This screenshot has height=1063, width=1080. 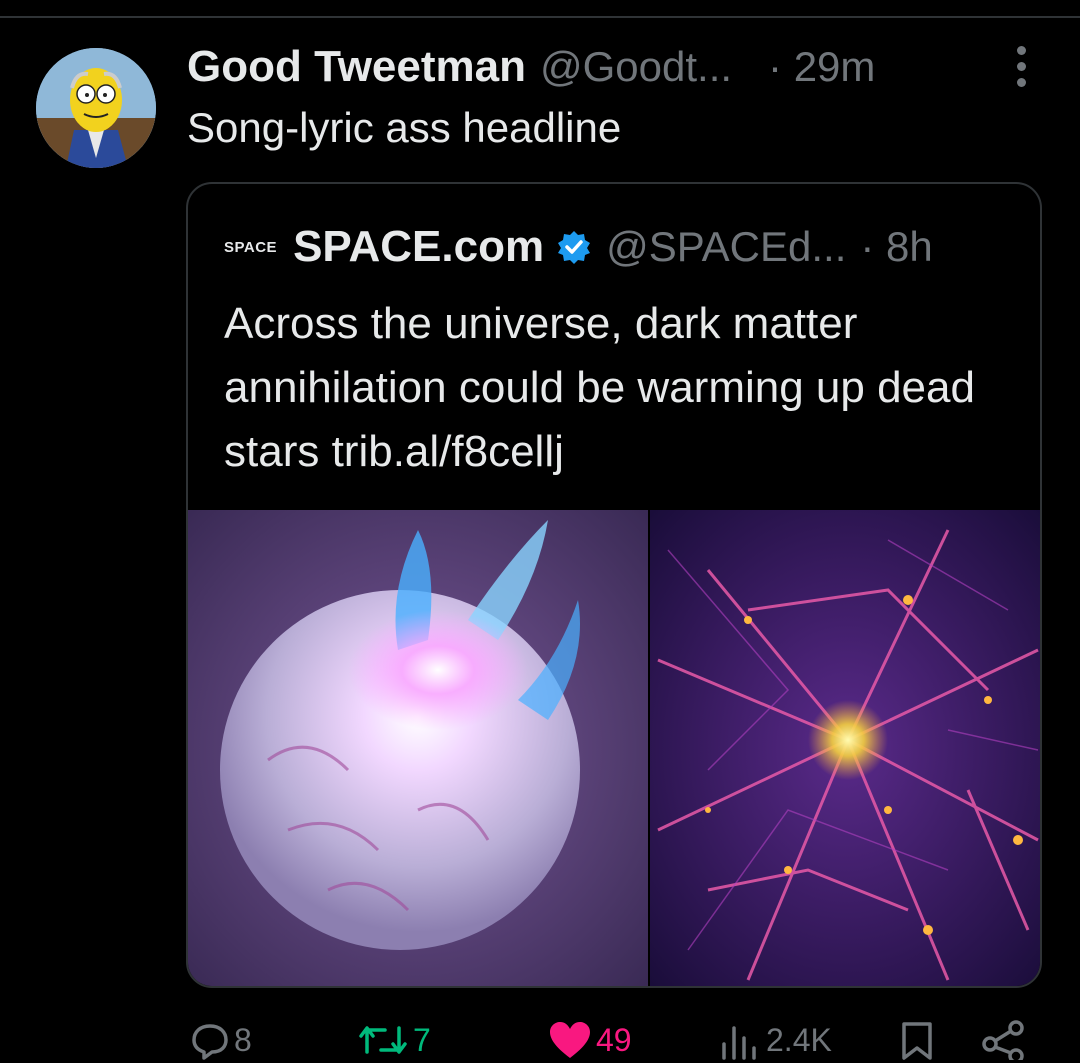 I want to click on top-divider, so click(x=540, y=17).